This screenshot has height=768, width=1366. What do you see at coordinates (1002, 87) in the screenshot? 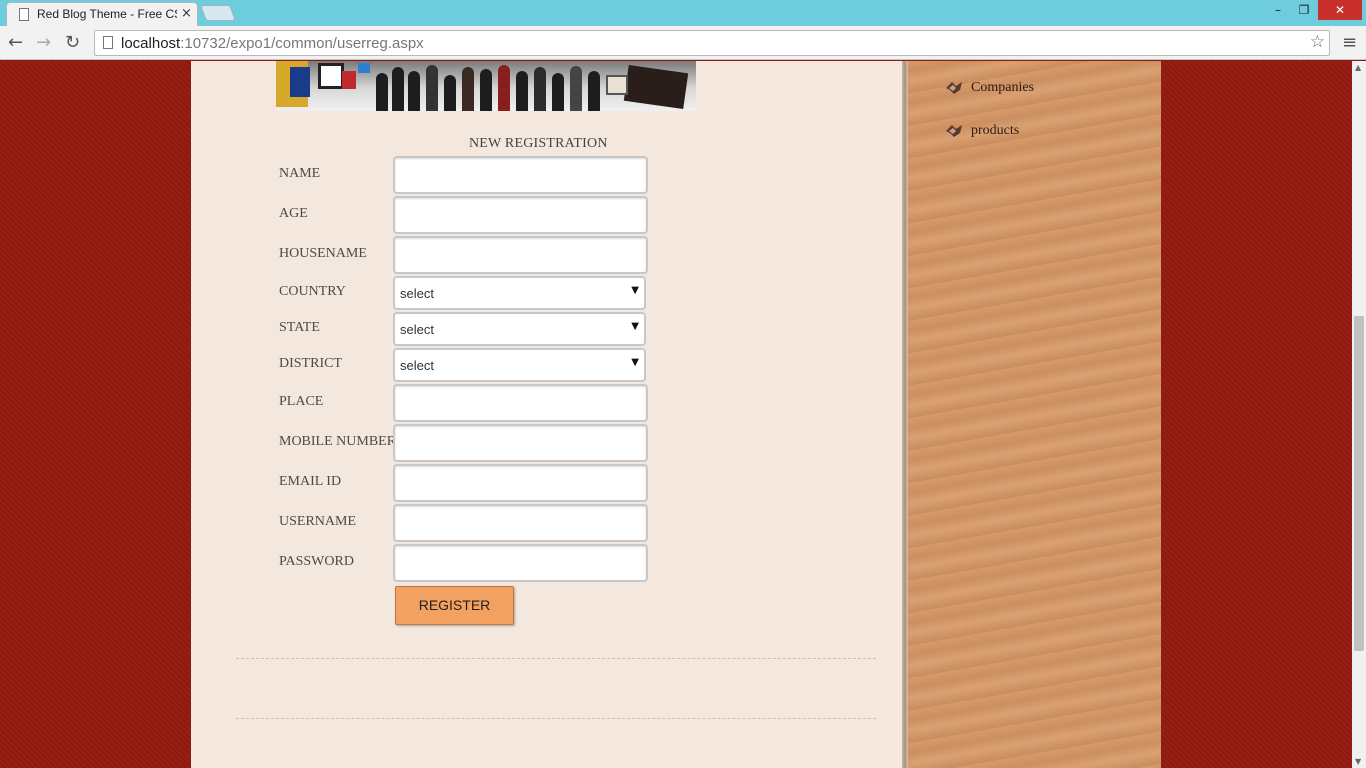
I see `sidebar-item-label: Companies` at bounding box center [1002, 87].